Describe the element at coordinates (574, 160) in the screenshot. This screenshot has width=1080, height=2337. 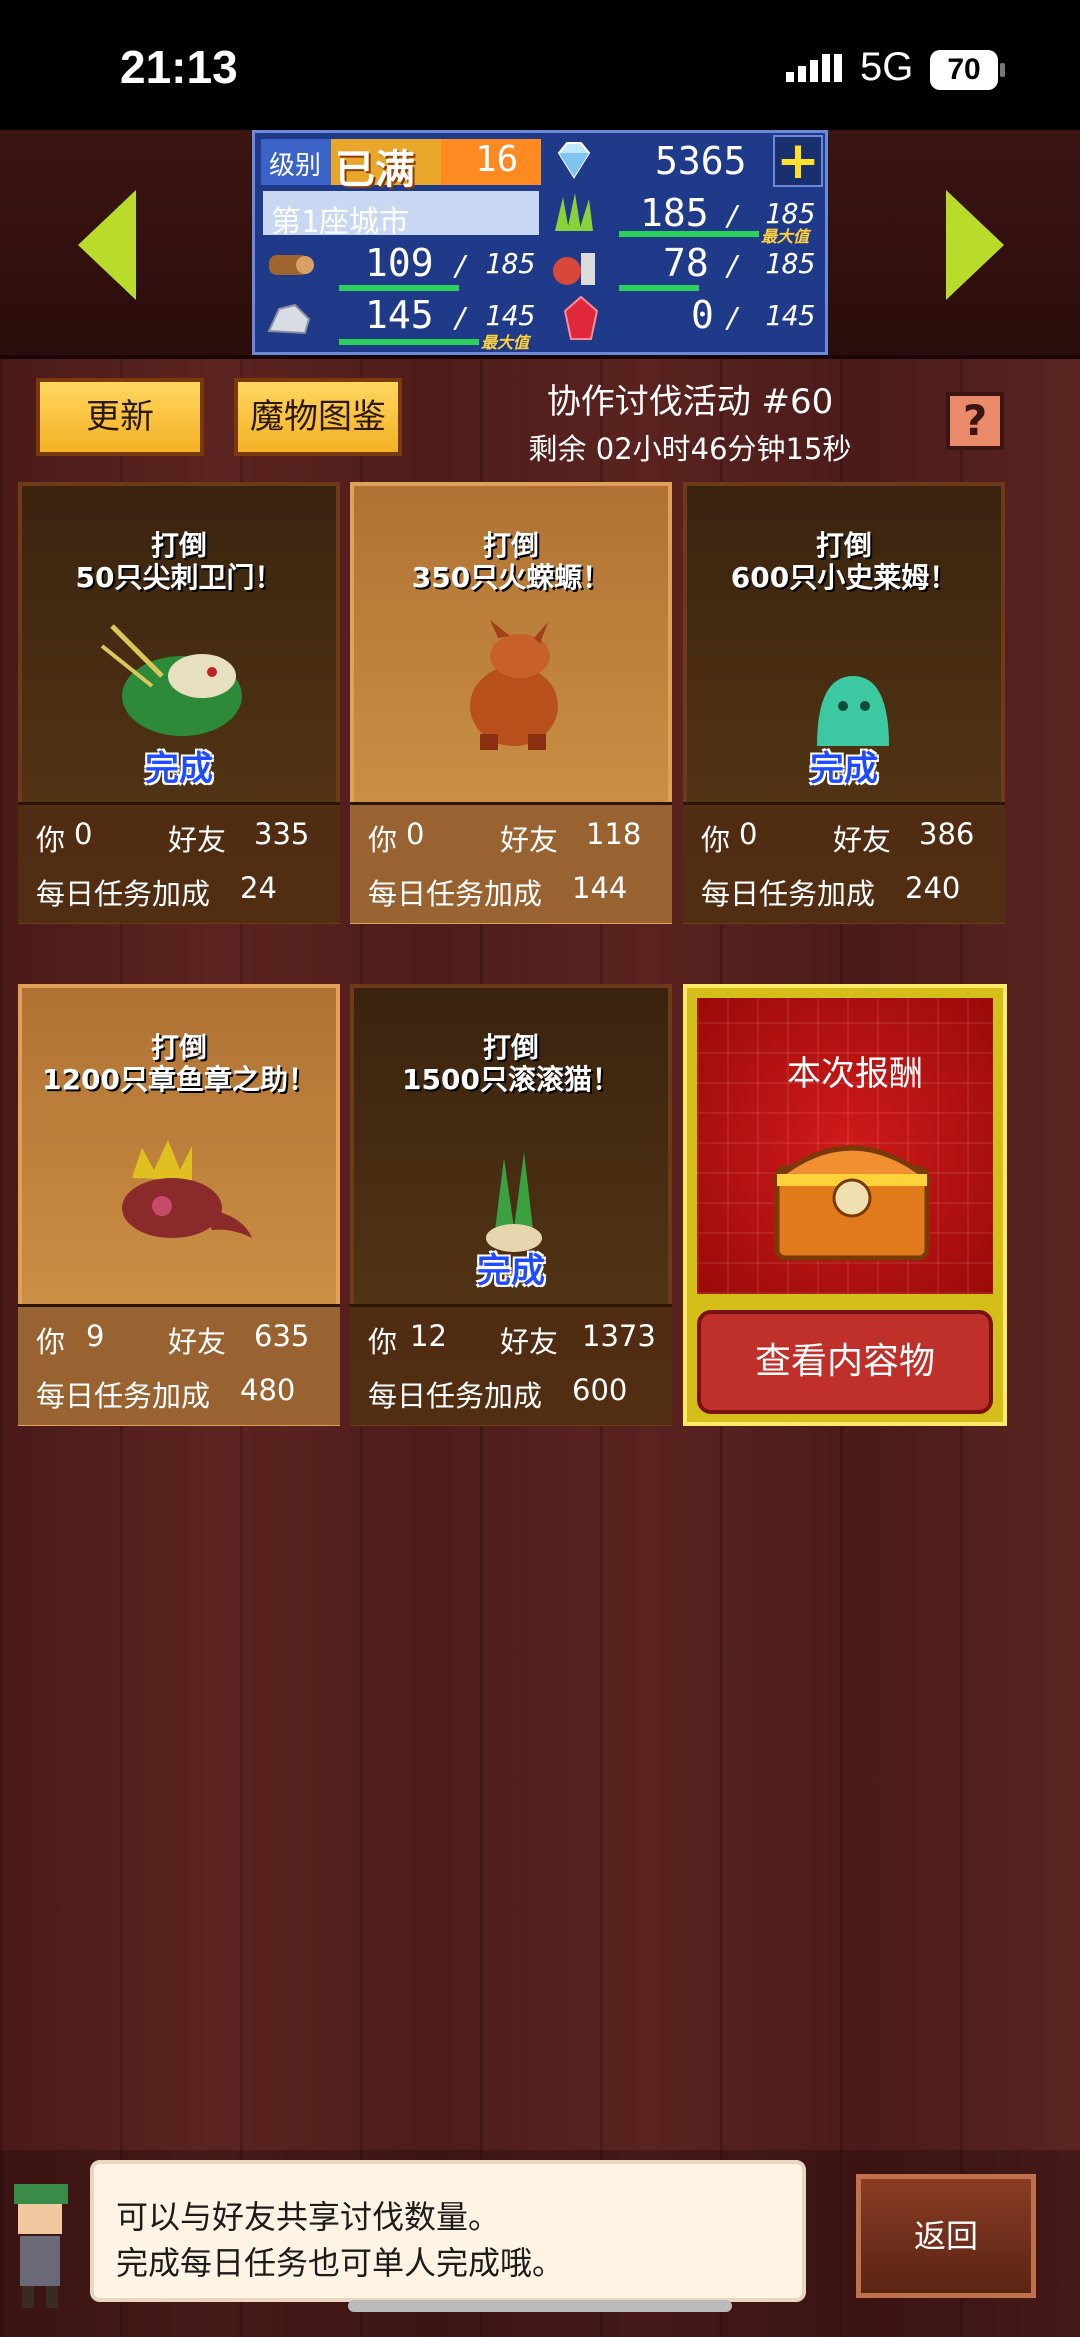
I see `gem-icon` at that location.